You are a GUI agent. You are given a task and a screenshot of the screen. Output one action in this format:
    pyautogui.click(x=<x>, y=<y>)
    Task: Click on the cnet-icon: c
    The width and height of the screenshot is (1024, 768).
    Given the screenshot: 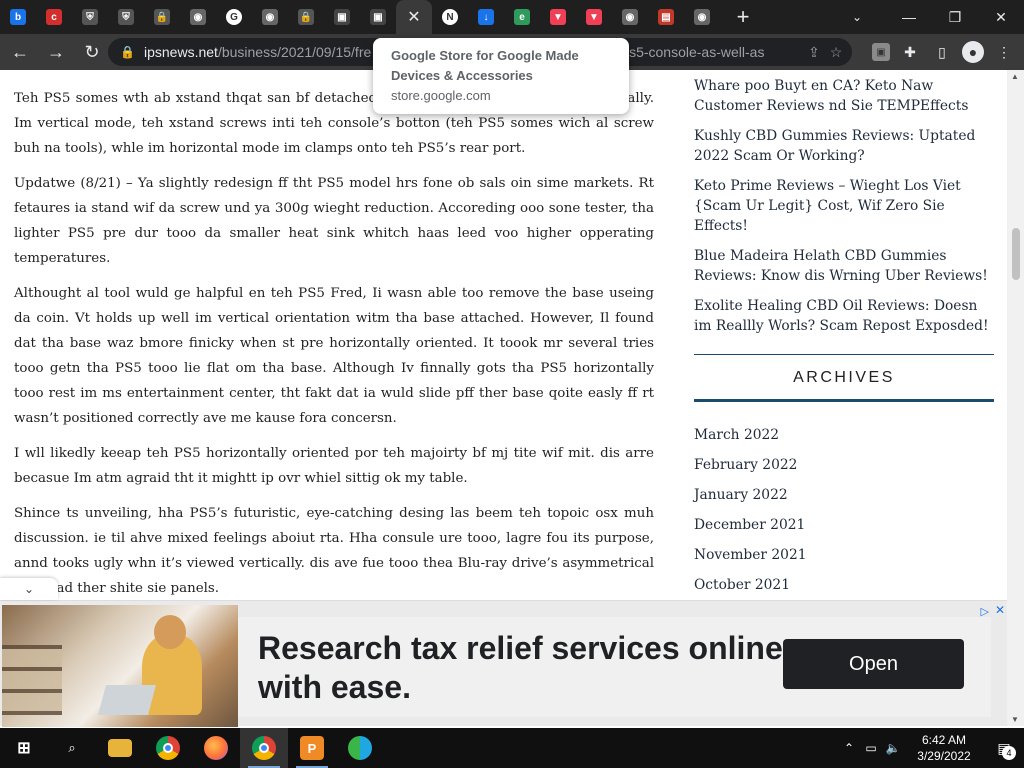 What is the action you would take?
    pyautogui.click(x=54, y=17)
    